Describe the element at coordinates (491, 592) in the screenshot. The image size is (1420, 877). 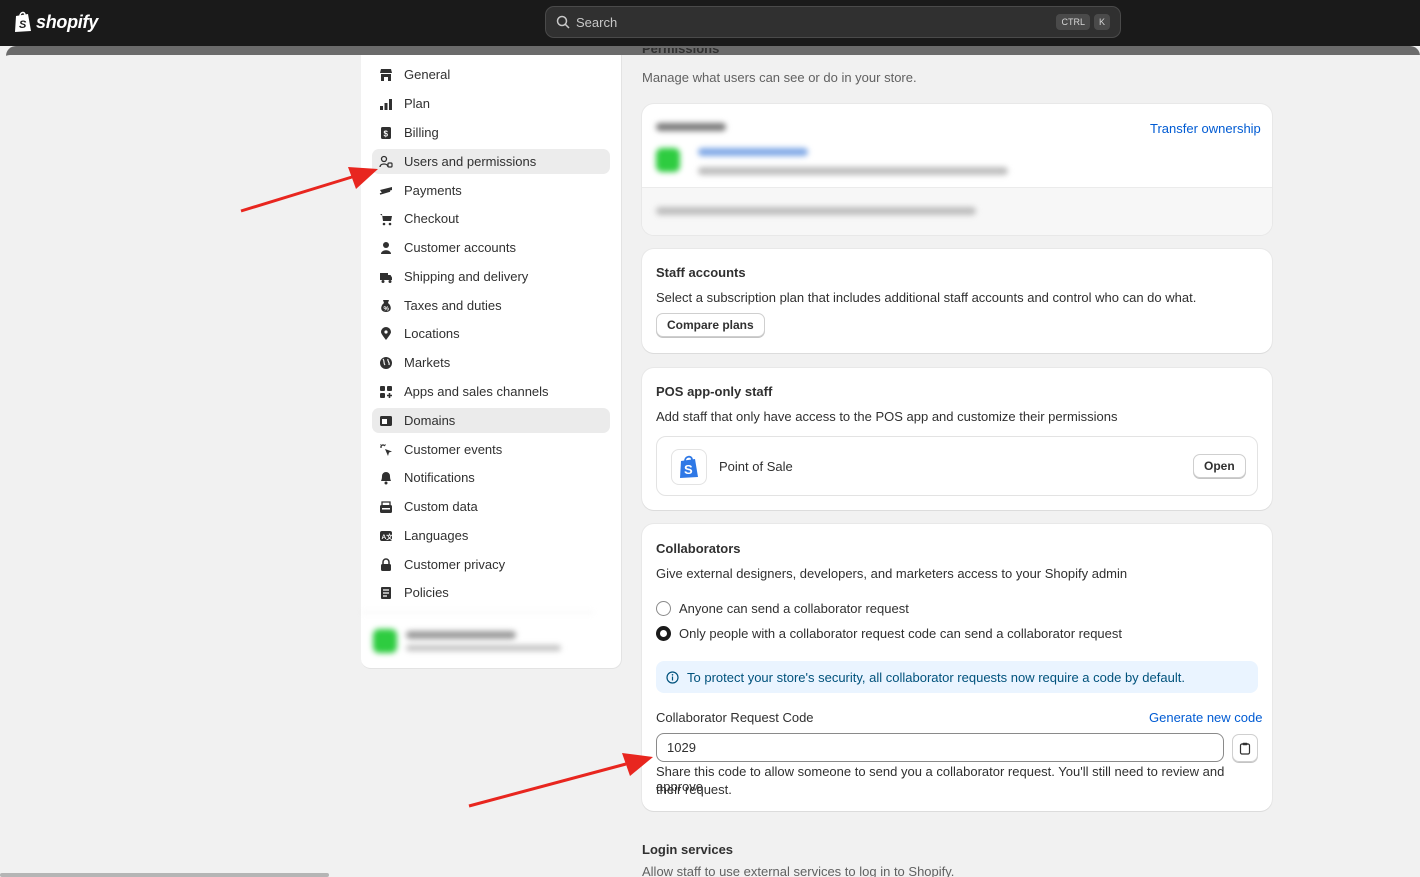
I see `sidebar-item-policies: Policies` at that location.